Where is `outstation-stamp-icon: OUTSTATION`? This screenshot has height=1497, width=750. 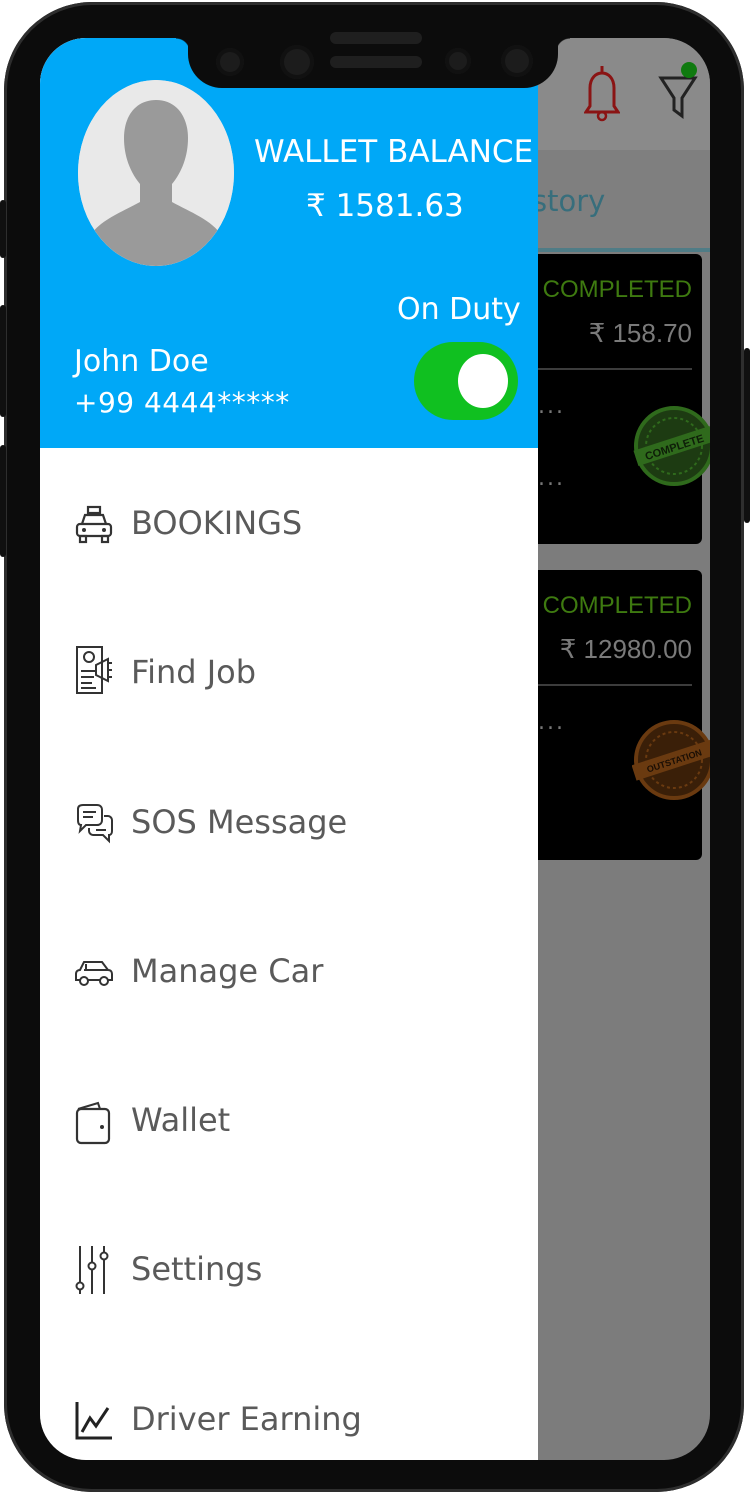
outstation-stamp-icon: OUTSTATION is located at coordinates (670, 762).